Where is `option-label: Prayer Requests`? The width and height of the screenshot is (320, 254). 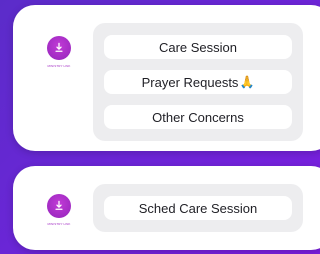
option-label: Prayer Requests is located at coordinates (190, 82).